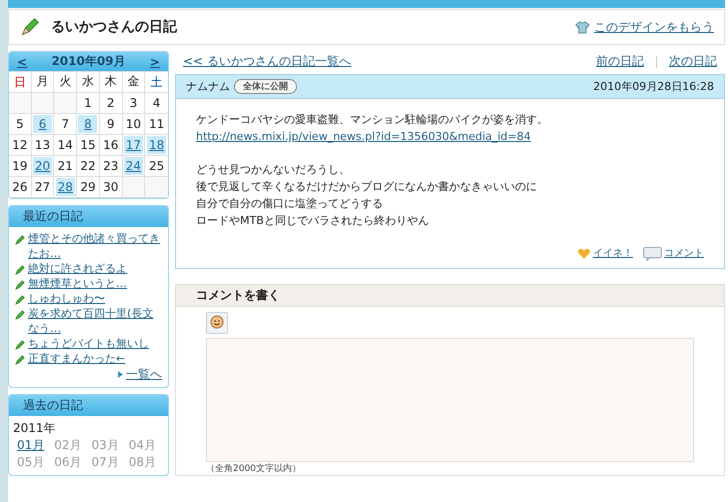  What do you see at coordinates (653, 86) in the screenshot?
I see `entry-date: 2010年09月28日16:28` at bounding box center [653, 86].